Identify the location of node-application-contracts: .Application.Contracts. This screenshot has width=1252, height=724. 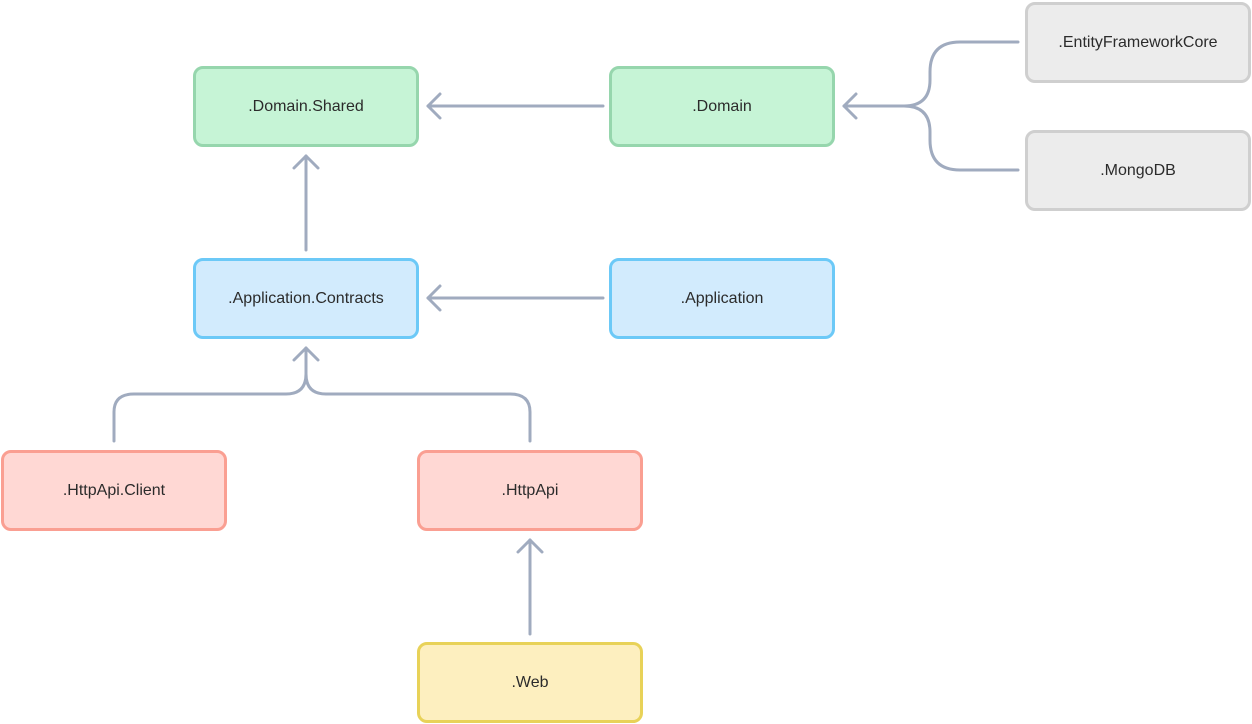
(306, 298).